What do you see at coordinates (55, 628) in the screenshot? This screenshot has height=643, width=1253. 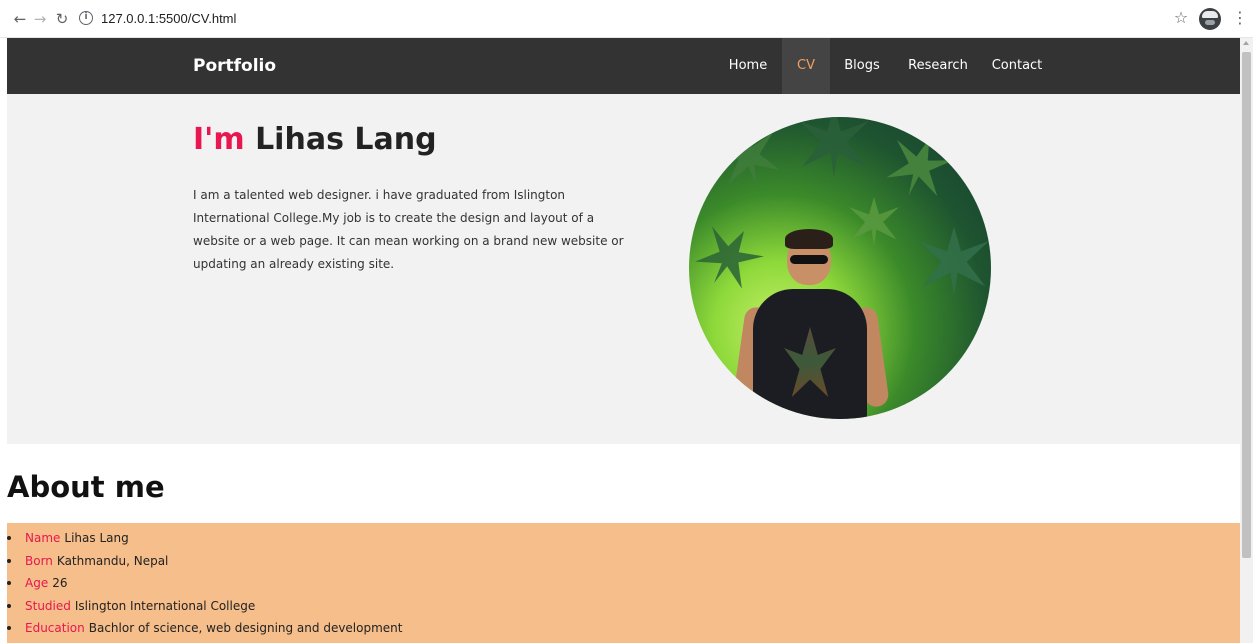 I see `about-key: Education` at bounding box center [55, 628].